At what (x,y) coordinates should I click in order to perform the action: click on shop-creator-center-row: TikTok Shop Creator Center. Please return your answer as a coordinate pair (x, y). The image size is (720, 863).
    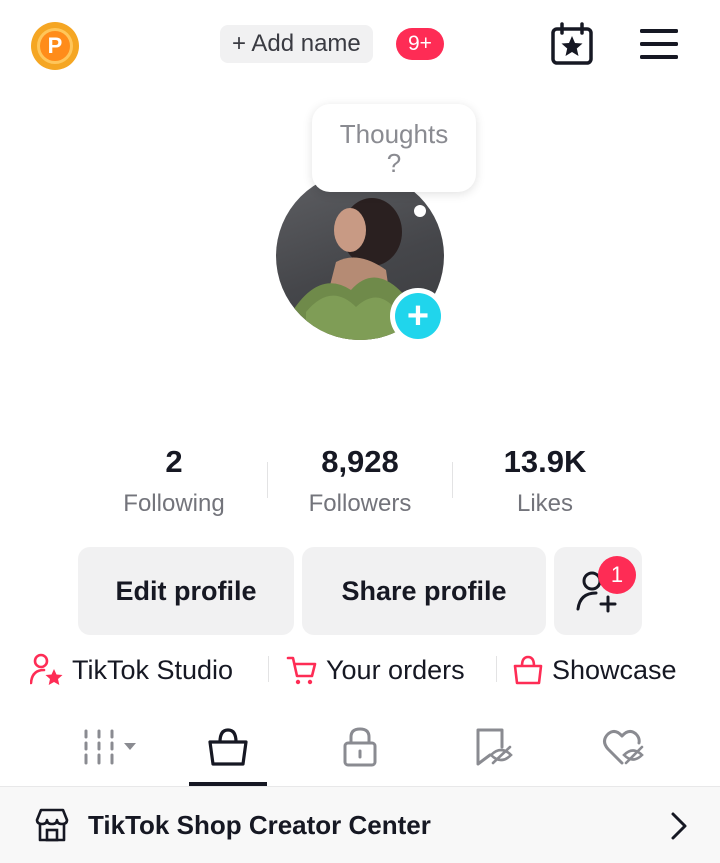
    Looking at the image, I should click on (360, 825).